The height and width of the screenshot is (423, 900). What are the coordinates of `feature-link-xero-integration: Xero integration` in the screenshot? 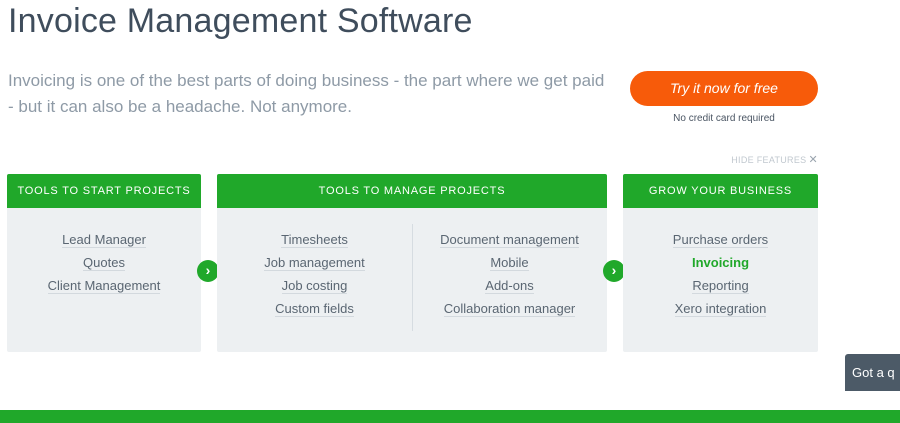 It's located at (720, 308).